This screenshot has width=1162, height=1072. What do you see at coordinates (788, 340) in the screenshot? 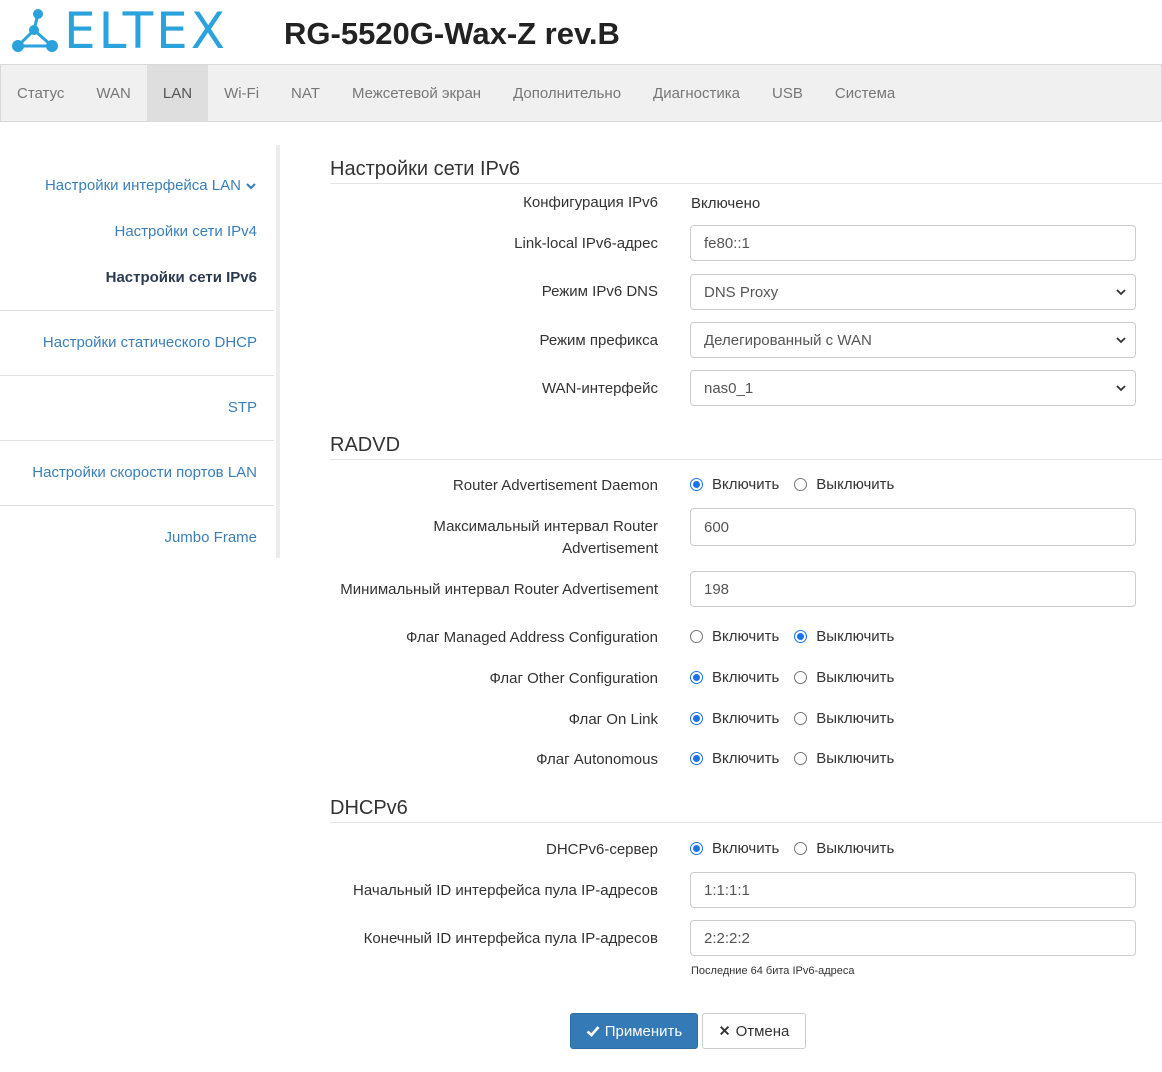
I see `prefix-mode-selected: Делегированный с WAN` at bounding box center [788, 340].